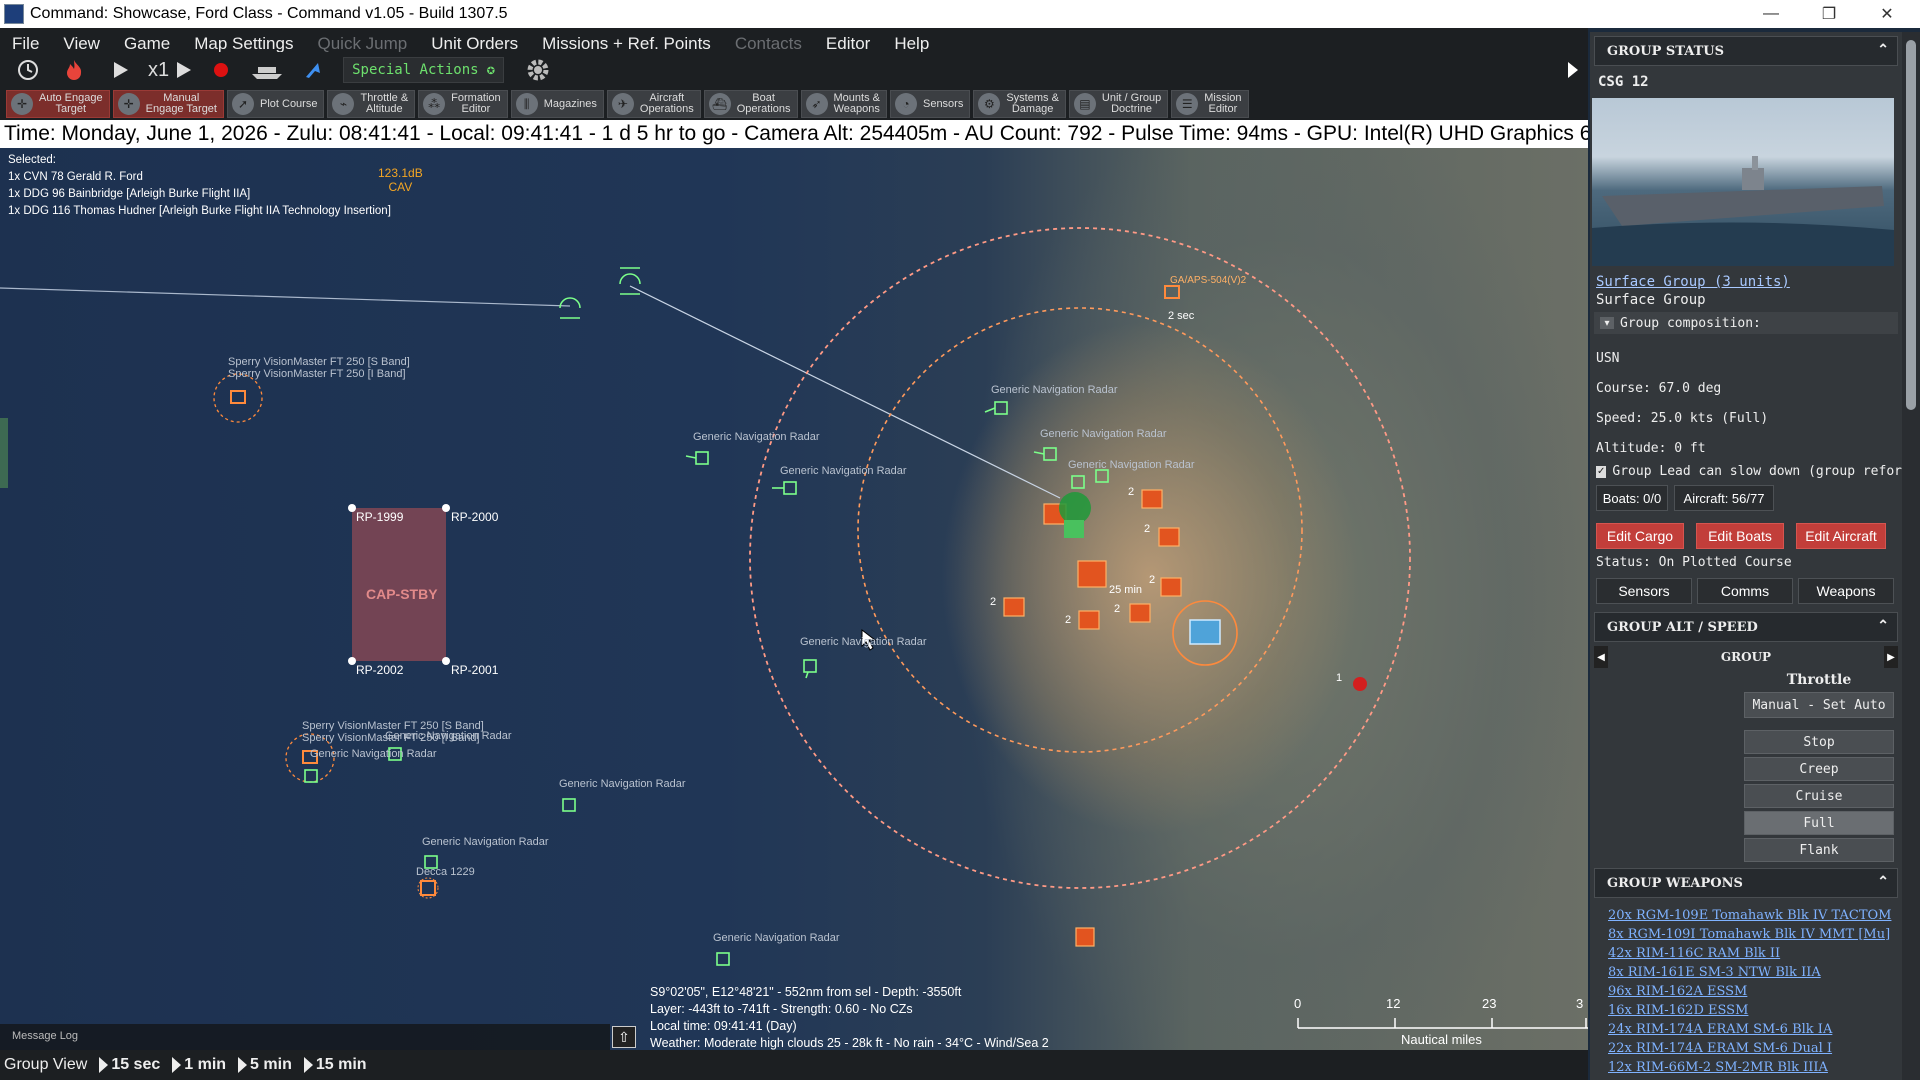  Describe the element at coordinates (199, 1065) in the screenshot. I see `time-step-1min: 1 min` at that location.